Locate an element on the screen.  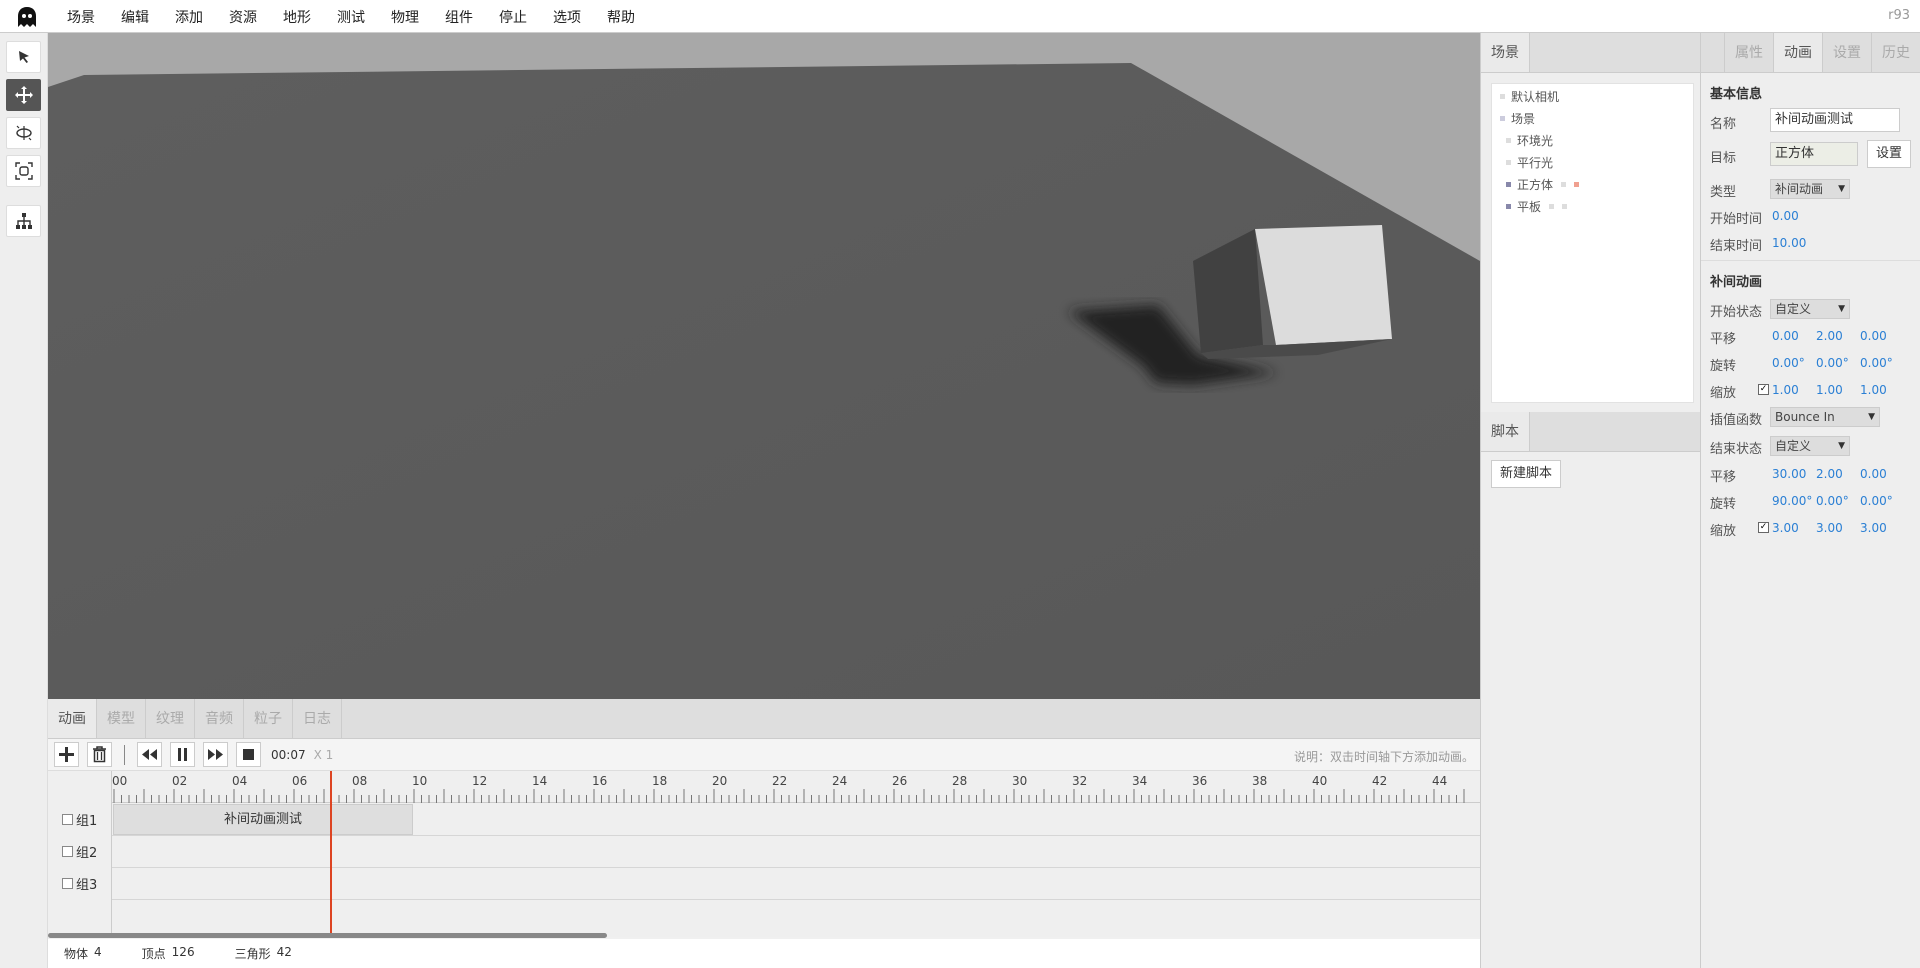
tab-particle: 粒子 is located at coordinates (268, 718).